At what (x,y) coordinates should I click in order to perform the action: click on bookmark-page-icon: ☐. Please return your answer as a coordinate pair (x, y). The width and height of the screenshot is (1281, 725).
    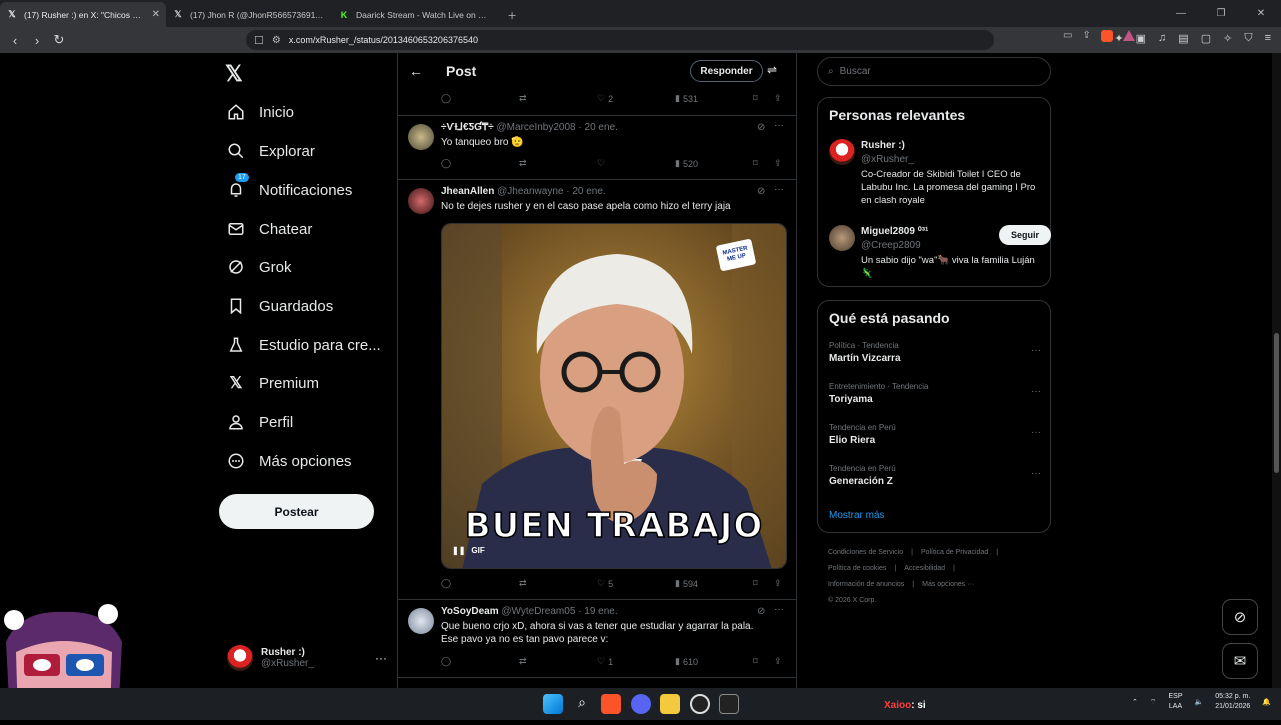
    Looking at the image, I should click on (259, 40).